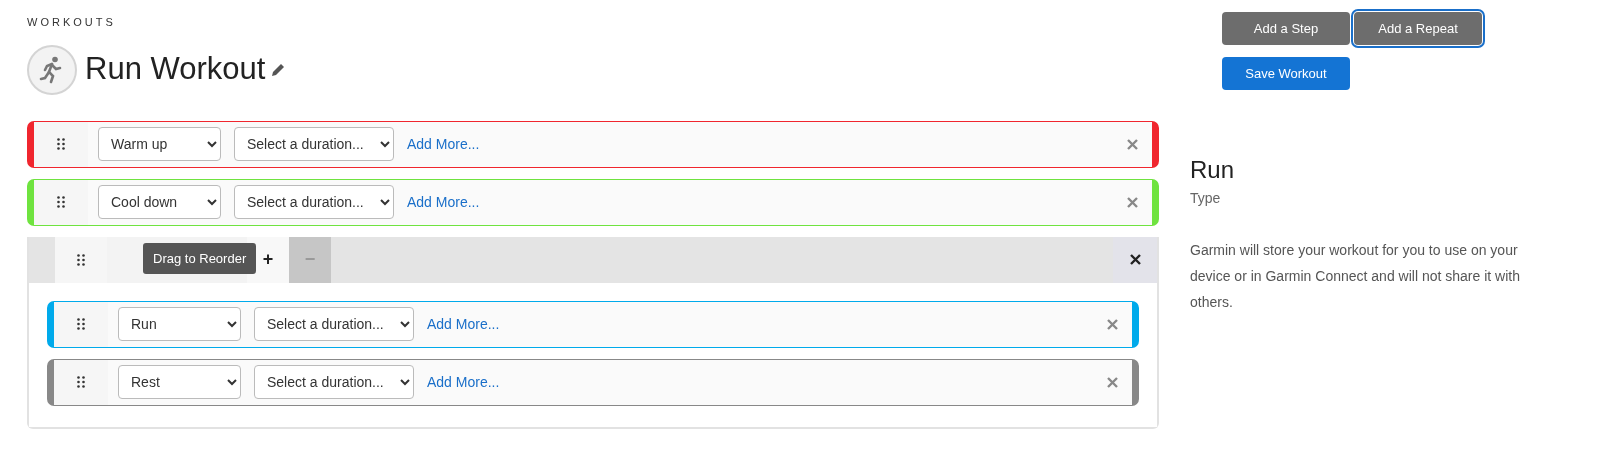 The image size is (1600, 456). What do you see at coordinates (159, 144) in the screenshot?
I see `step-type-select: Warm up` at bounding box center [159, 144].